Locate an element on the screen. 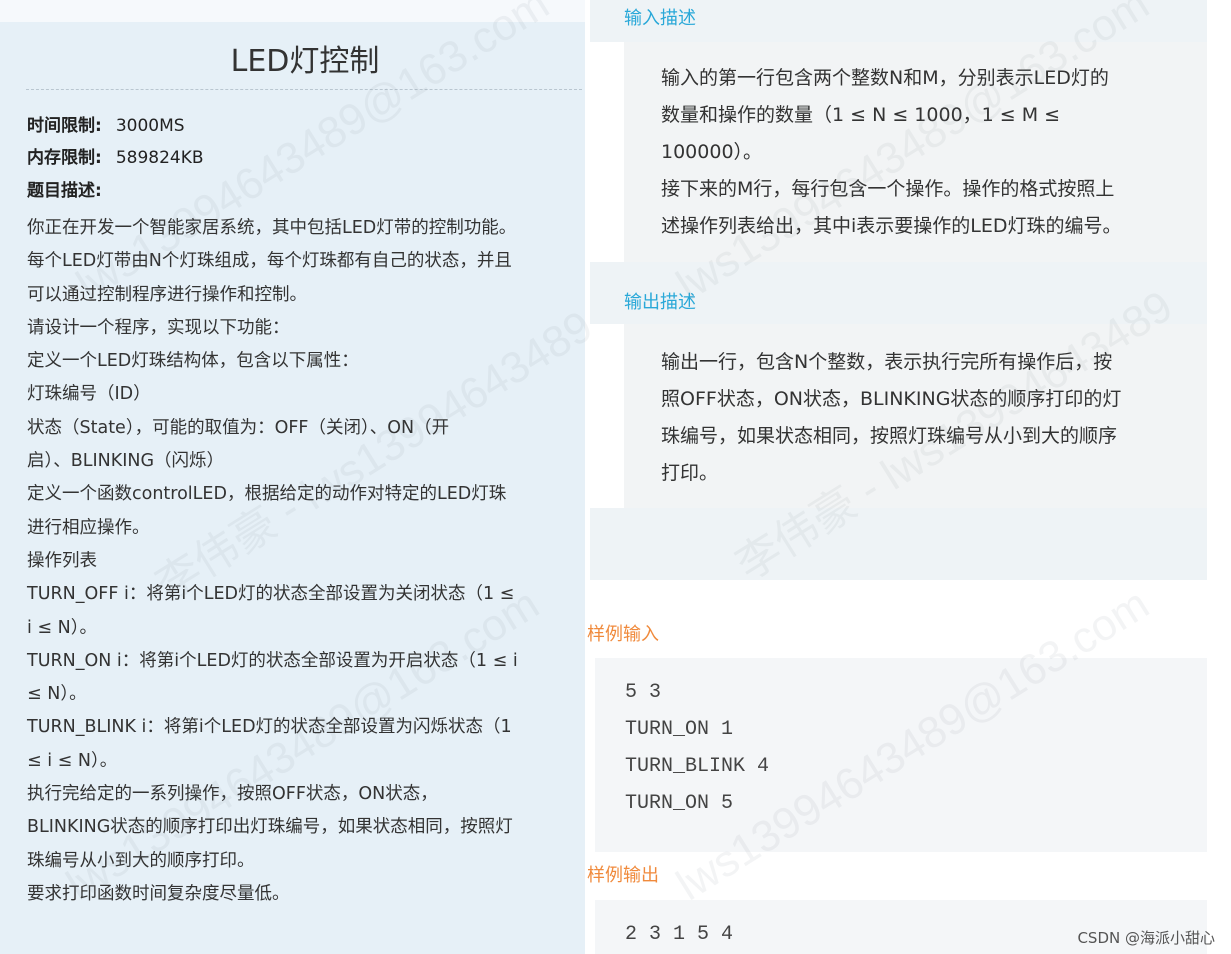  description-line: 启）、BLINKING（闪烁） is located at coordinates (126, 461).